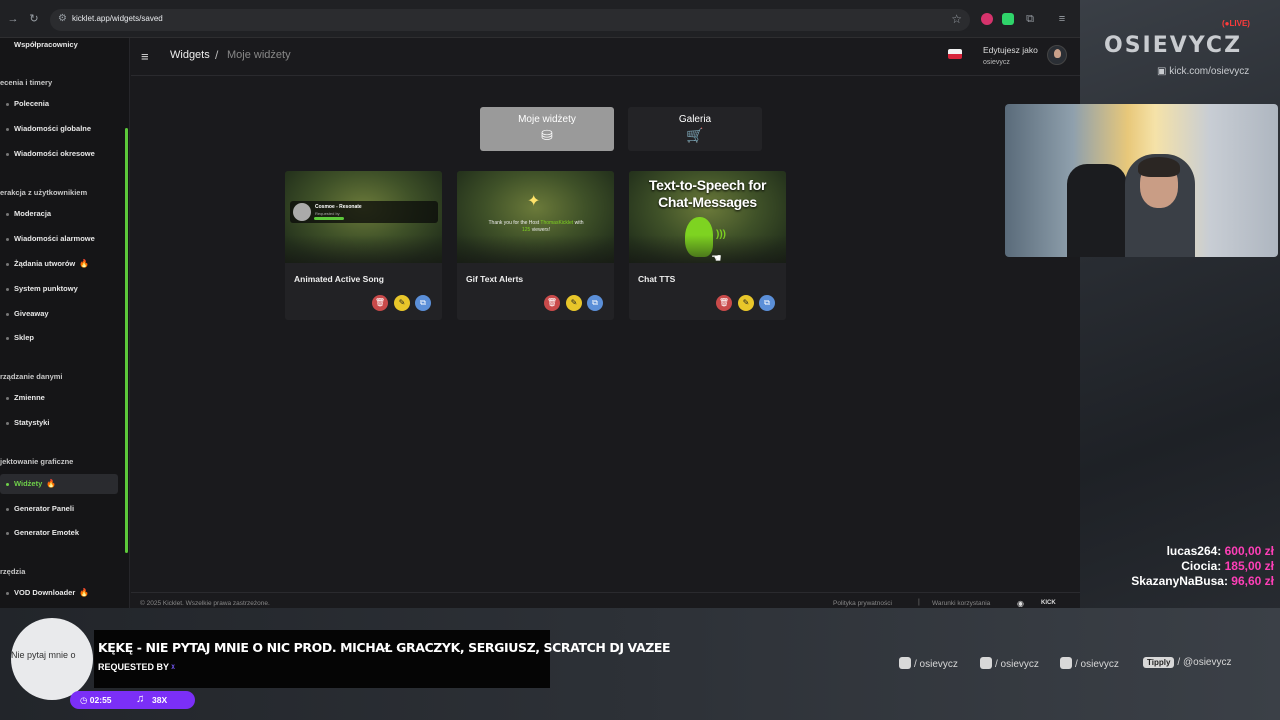 This screenshot has height=720, width=1280. Describe the element at coordinates (259, 55) in the screenshot. I see `breadcrumb-current: Moje widżety` at that location.